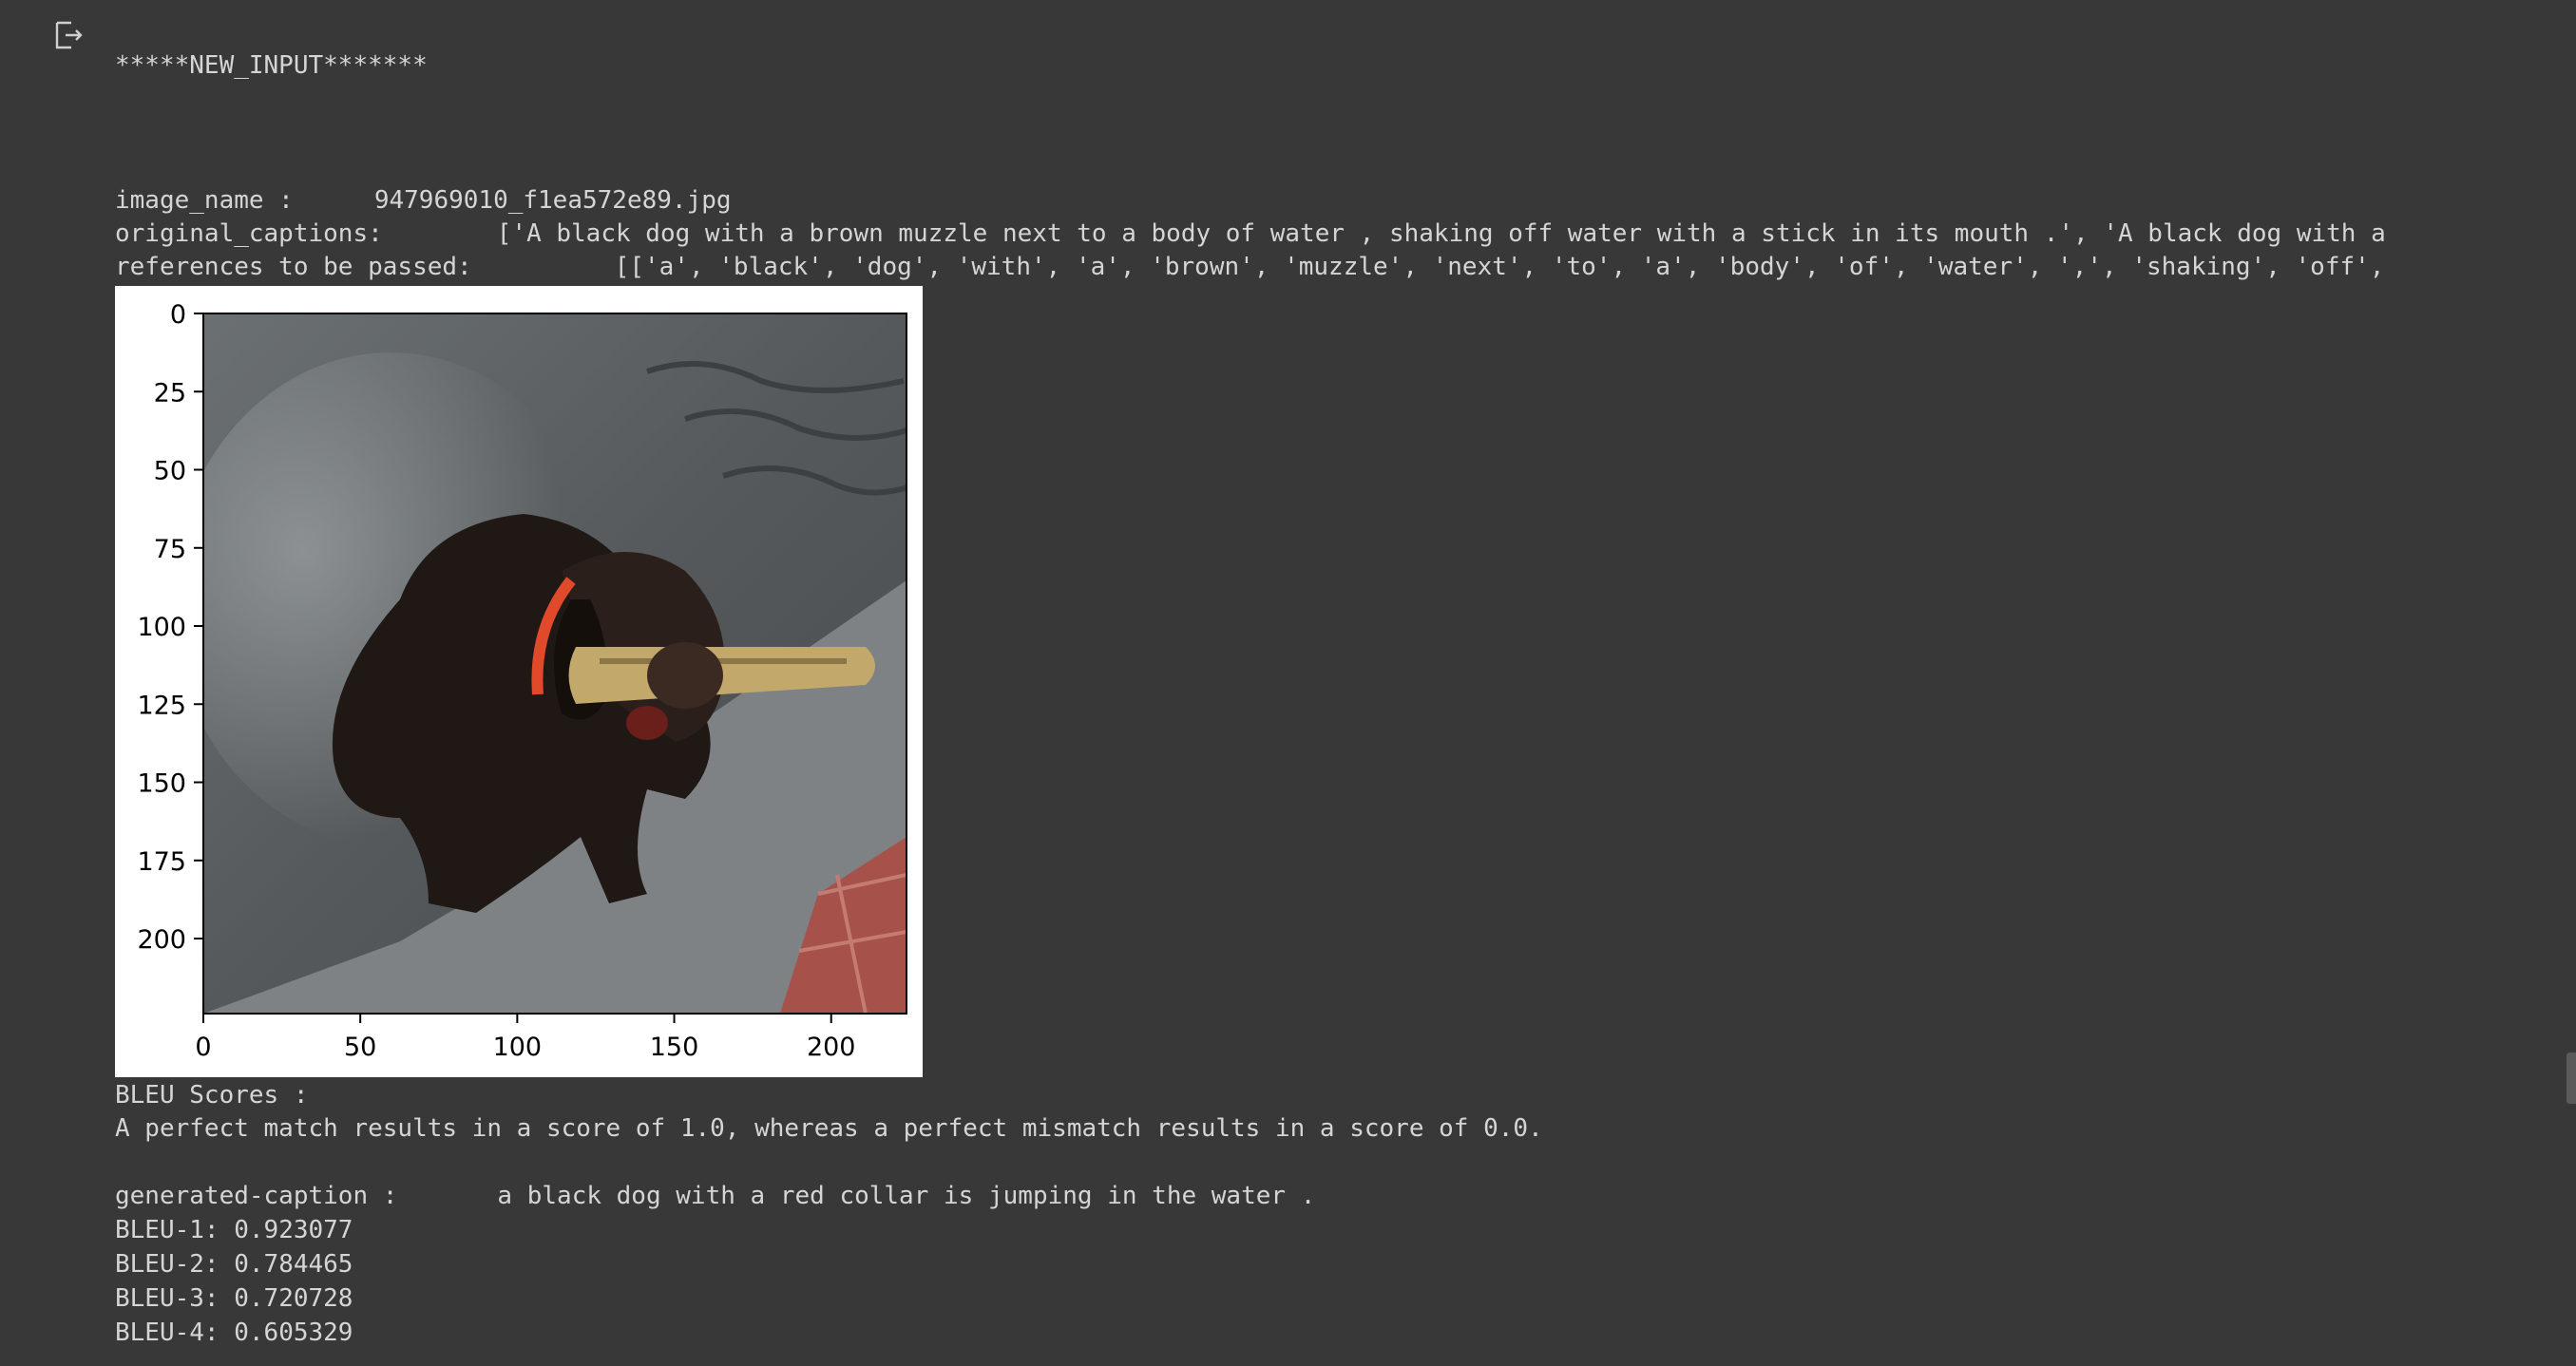  I want to click on bleu-2-line: BLEU-2: 0.784465, so click(234, 1264).